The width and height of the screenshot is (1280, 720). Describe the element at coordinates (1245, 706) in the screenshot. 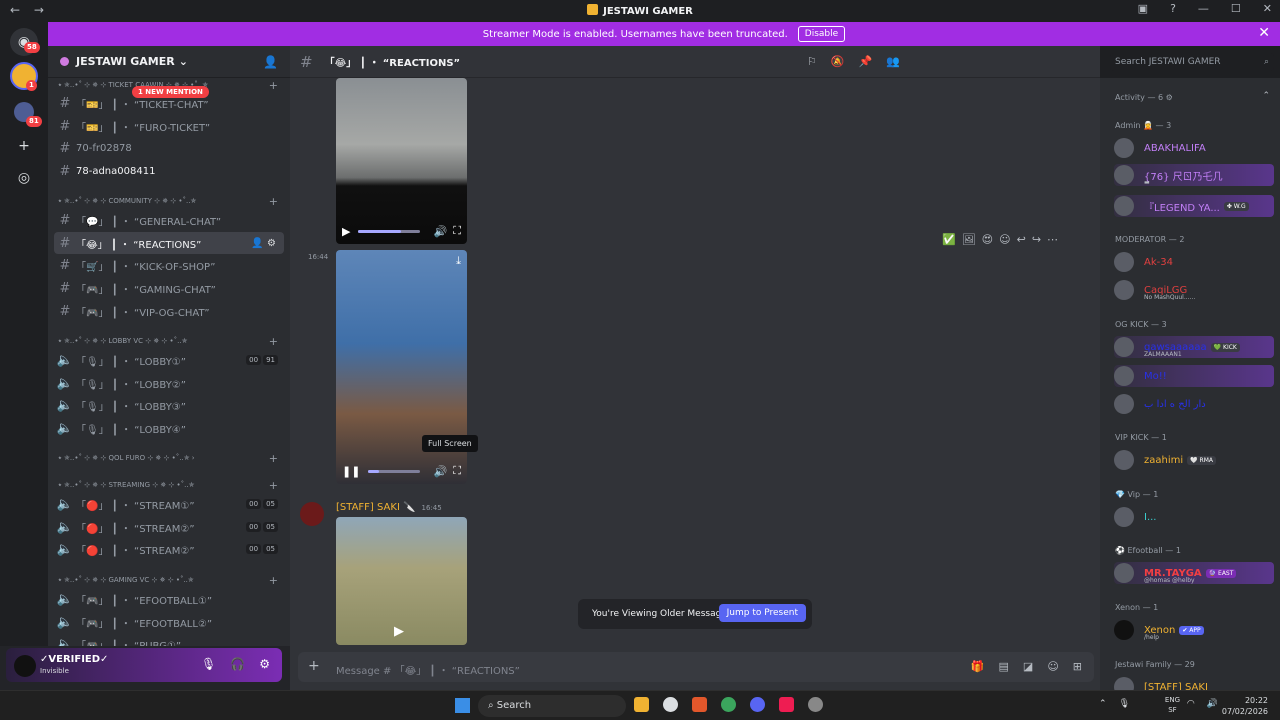

I see `clock: 20:22 07/02/2026` at that location.